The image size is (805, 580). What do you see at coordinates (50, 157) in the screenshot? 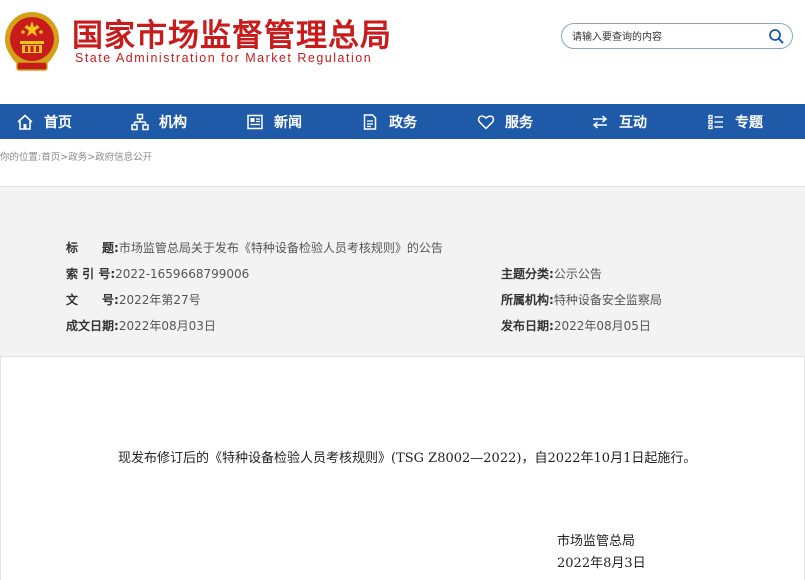
I see `breadcrumb-link-home: 首页` at bounding box center [50, 157].